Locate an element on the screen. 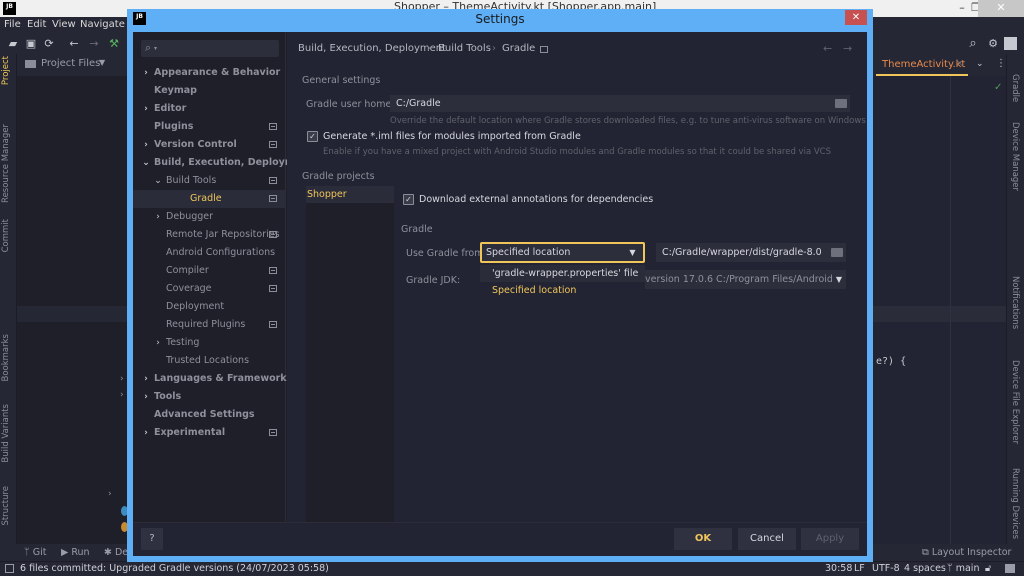 This screenshot has height=576, width=1024. caret-position: 30:58 is located at coordinates (838, 568).